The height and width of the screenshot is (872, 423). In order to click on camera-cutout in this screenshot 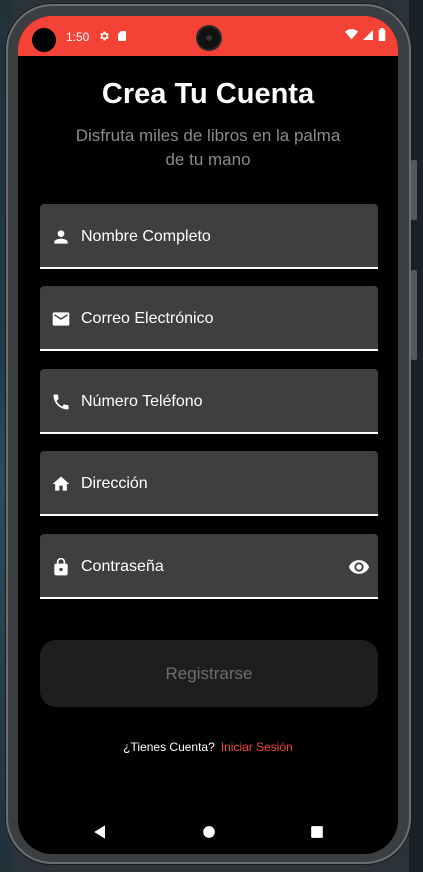, I will do `click(44, 40)`.